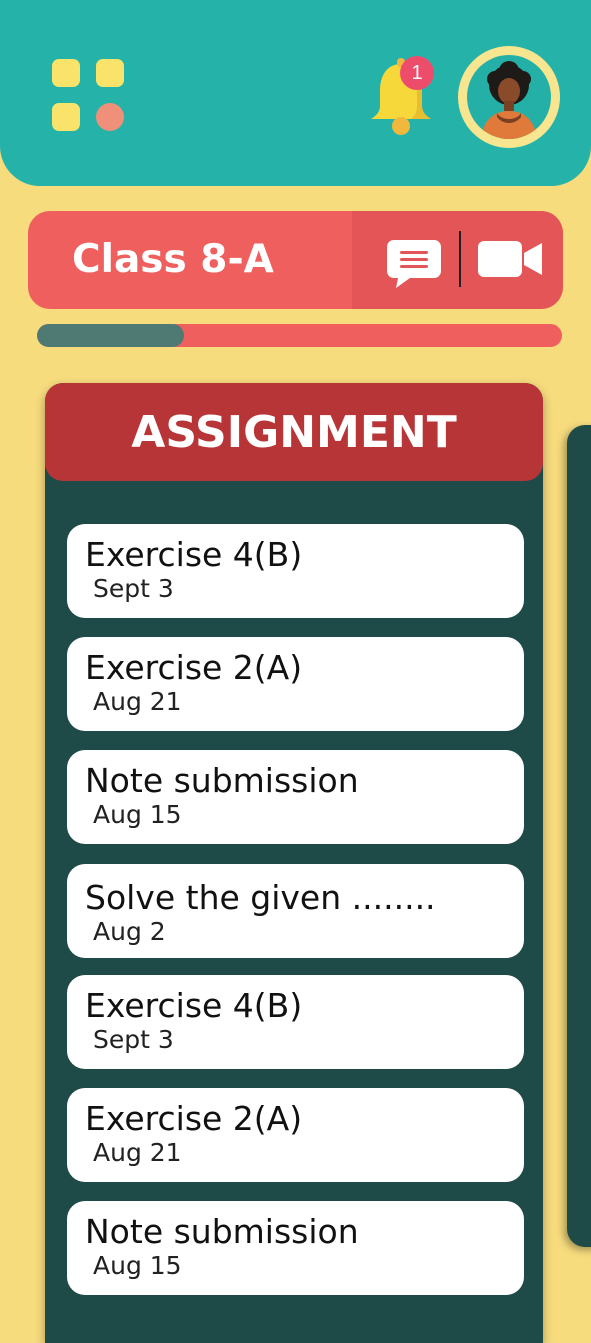 Image resolution: width=591 pixels, height=1343 pixels. I want to click on video-camera-icon, so click(510, 259).